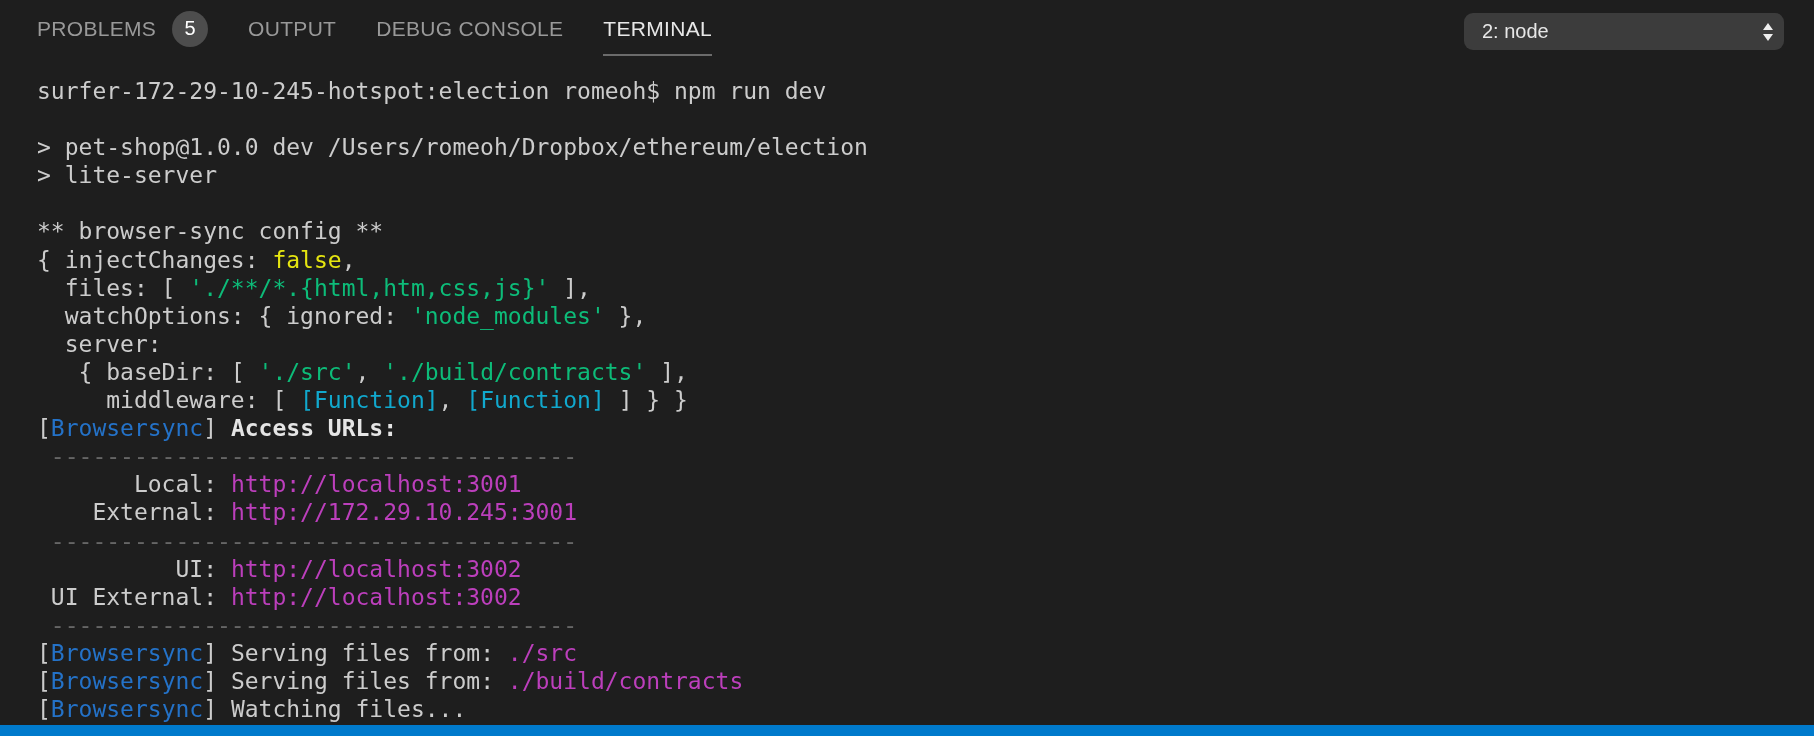 The height and width of the screenshot is (736, 1814). Describe the element at coordinates (190, 28) in the screenshot. I see `count-badge: 5` at that location.